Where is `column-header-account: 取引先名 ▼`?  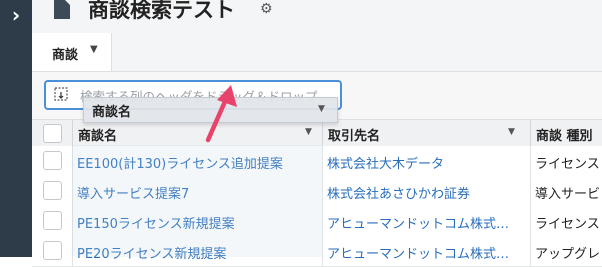
column-header-account: 取引先名 ▼ is located at coordinates (426, 133).